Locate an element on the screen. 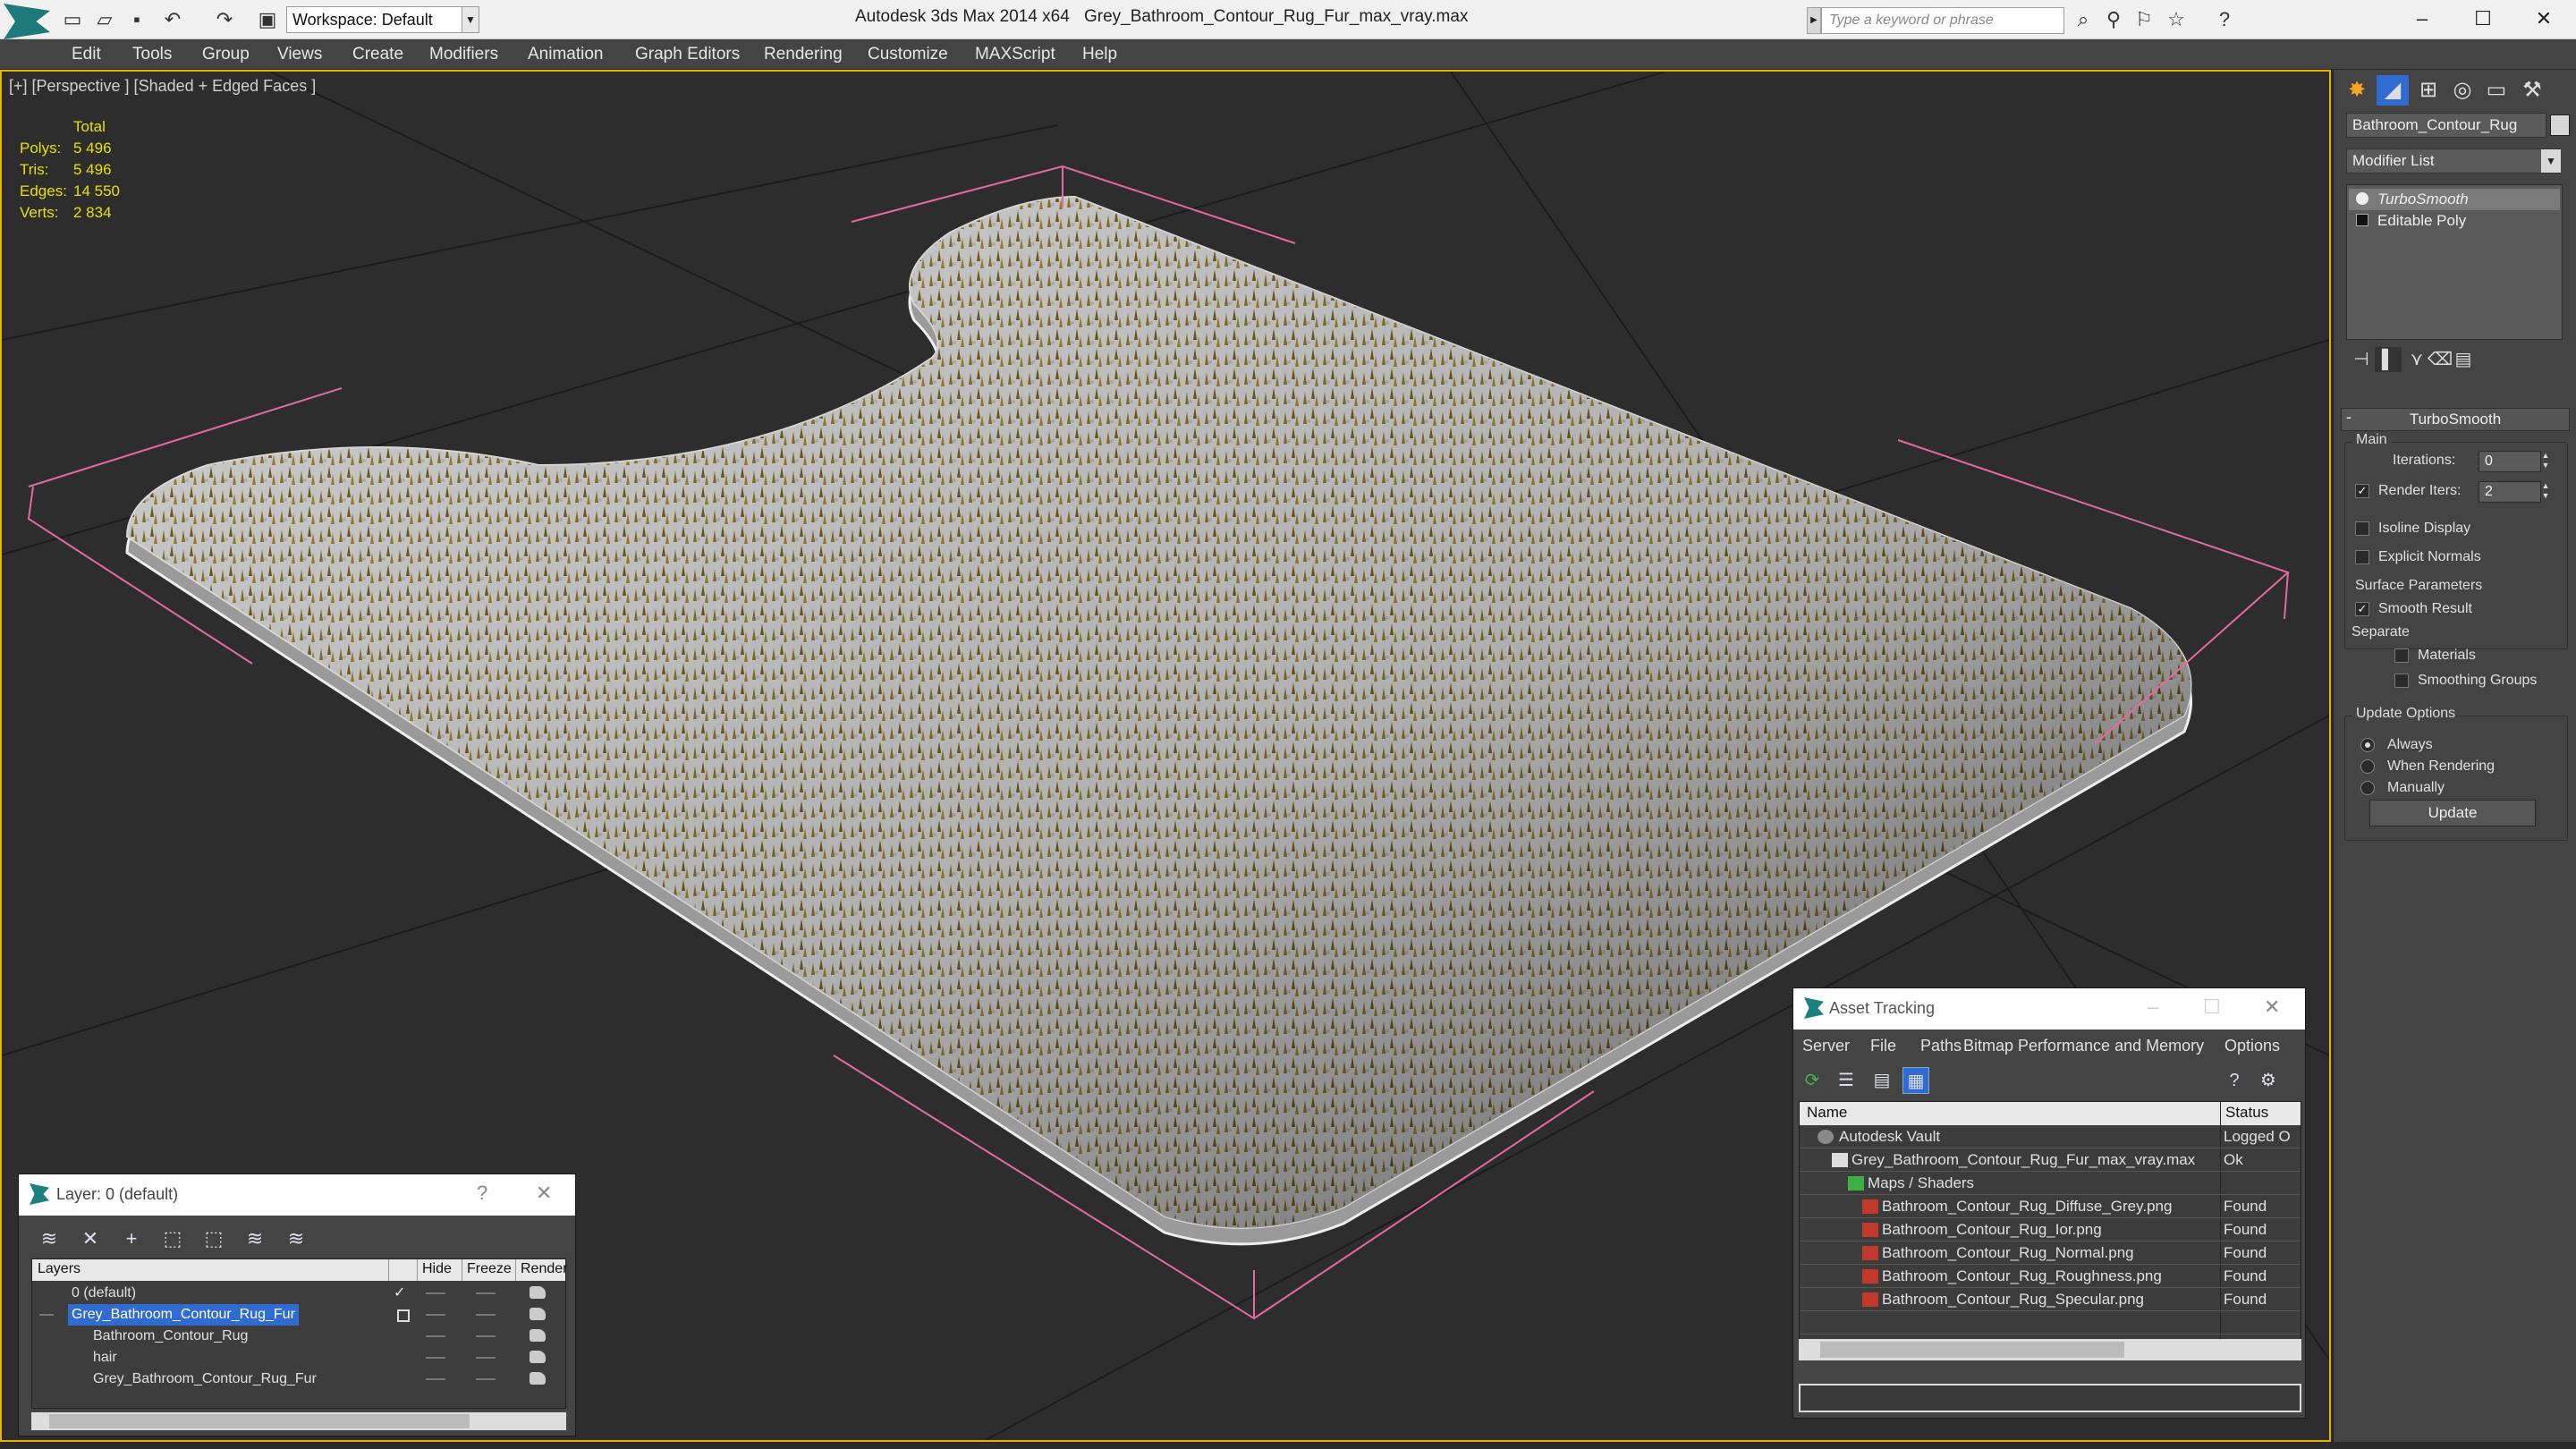 This screenshot has width=2576, height=1449. layer-row: Grey_Bathroom_Contour_Rug_Fur is located at coordinates (298, 1379).